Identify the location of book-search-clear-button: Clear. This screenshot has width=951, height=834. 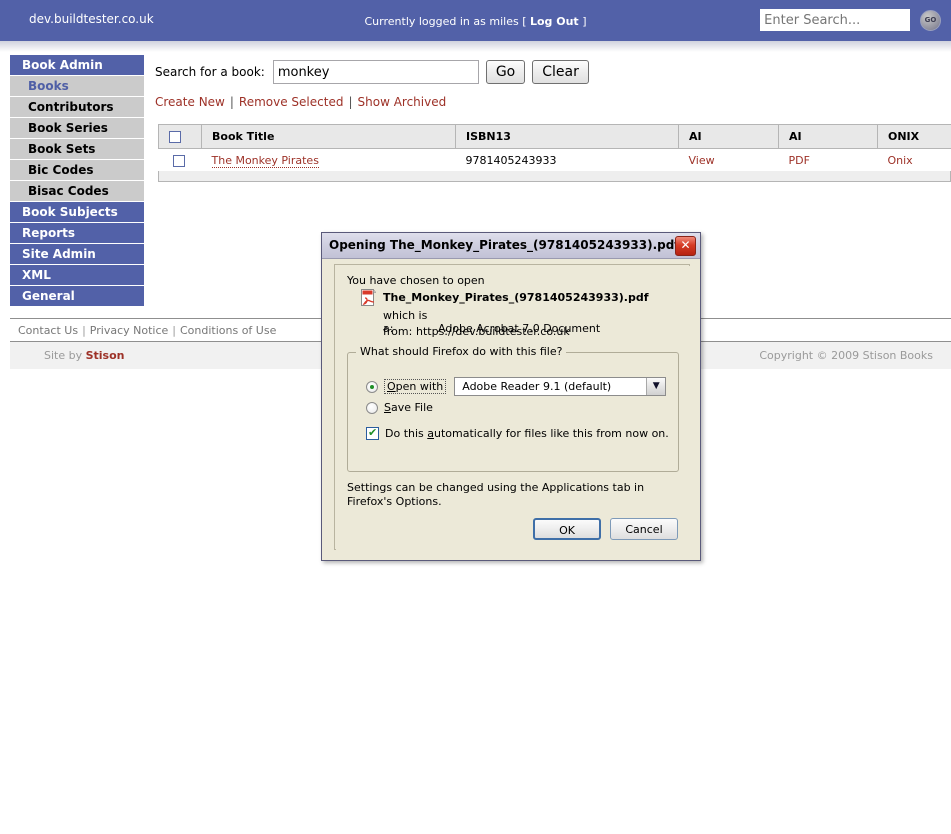
(560, 72).